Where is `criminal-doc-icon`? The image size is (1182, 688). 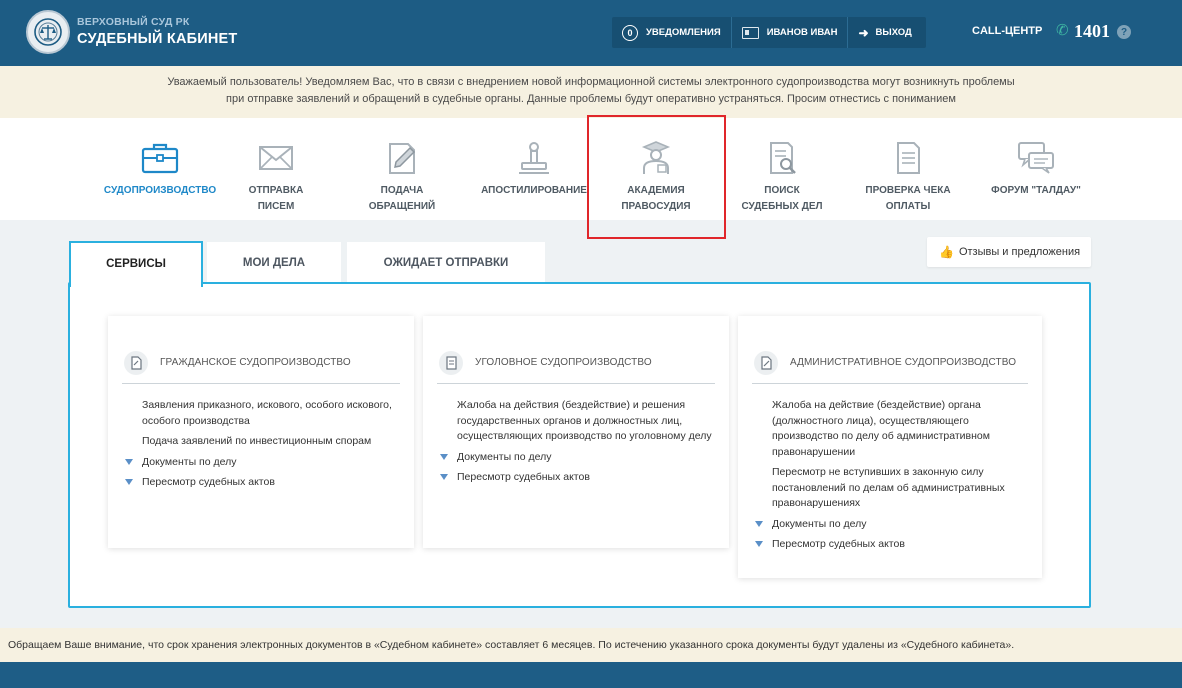 criminal-doc-icon is located at coordinates (451, 362).